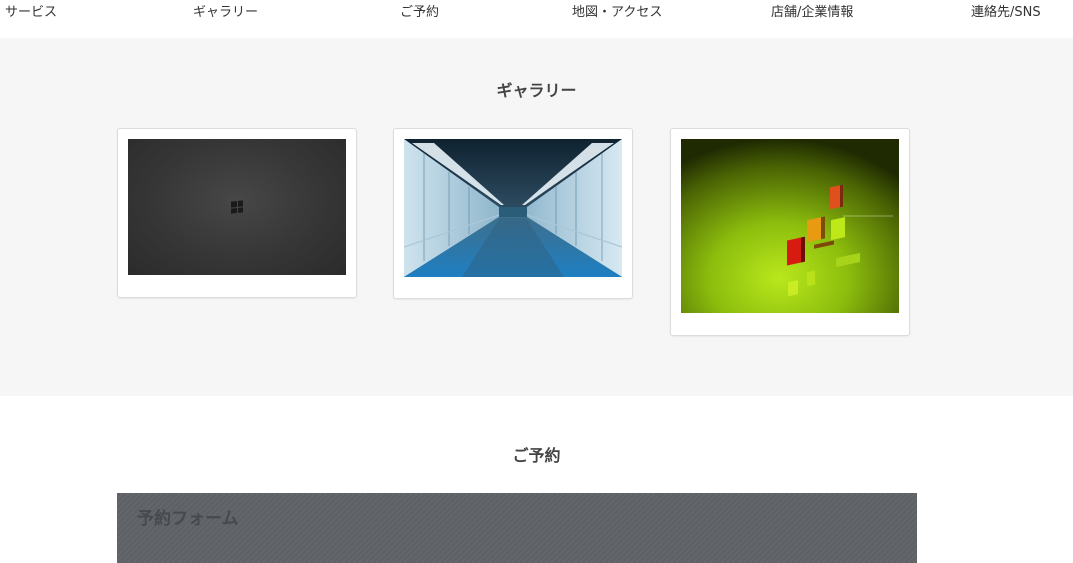 The height and width of the screenshot is (563, 1073). I want to click on nav-link-contact-sns: 連絡先/SNS, so click(1006, 13).